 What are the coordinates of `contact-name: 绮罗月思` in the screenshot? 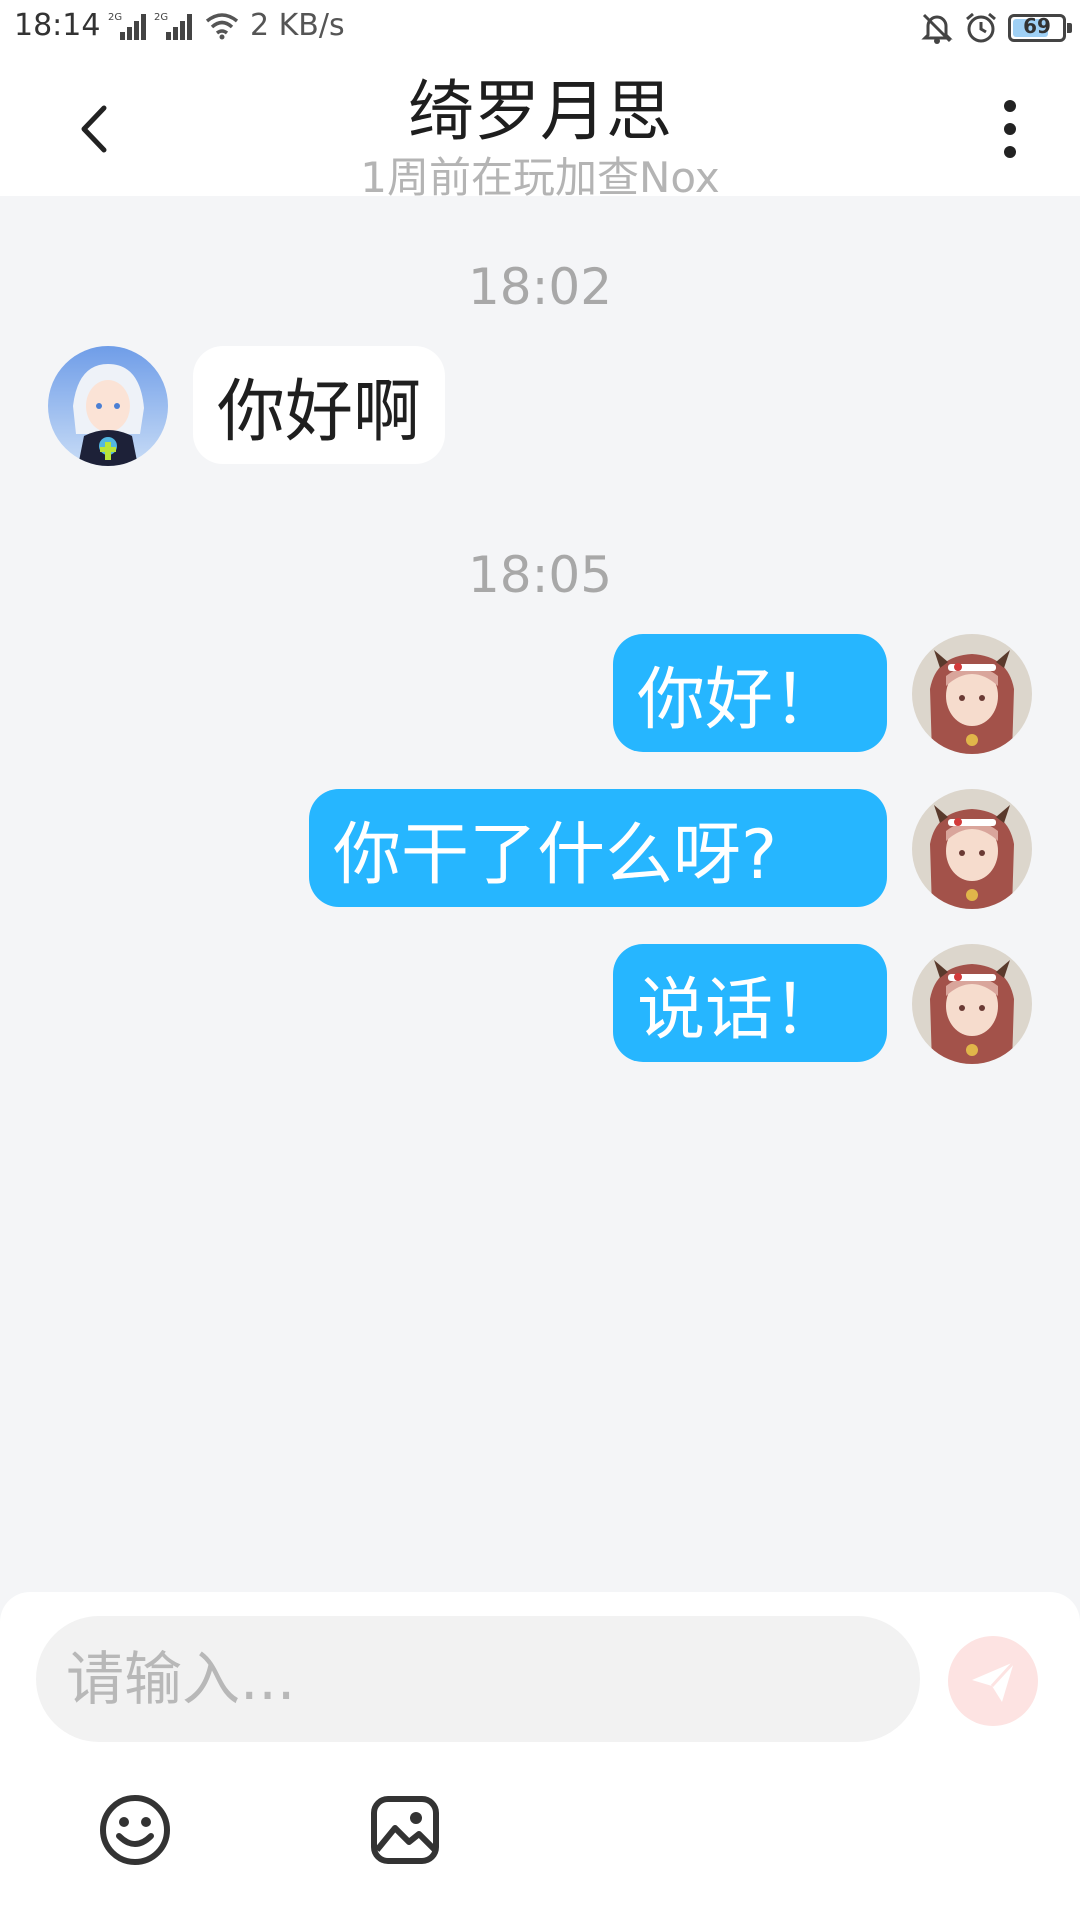 It's located at (540, 111).